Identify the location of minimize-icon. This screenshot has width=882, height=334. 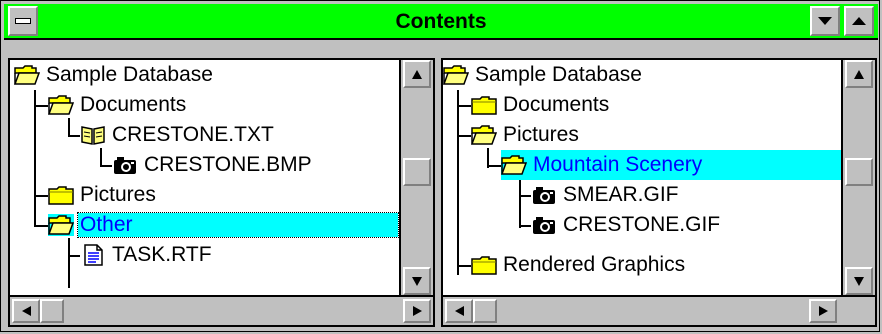
(825, 21).